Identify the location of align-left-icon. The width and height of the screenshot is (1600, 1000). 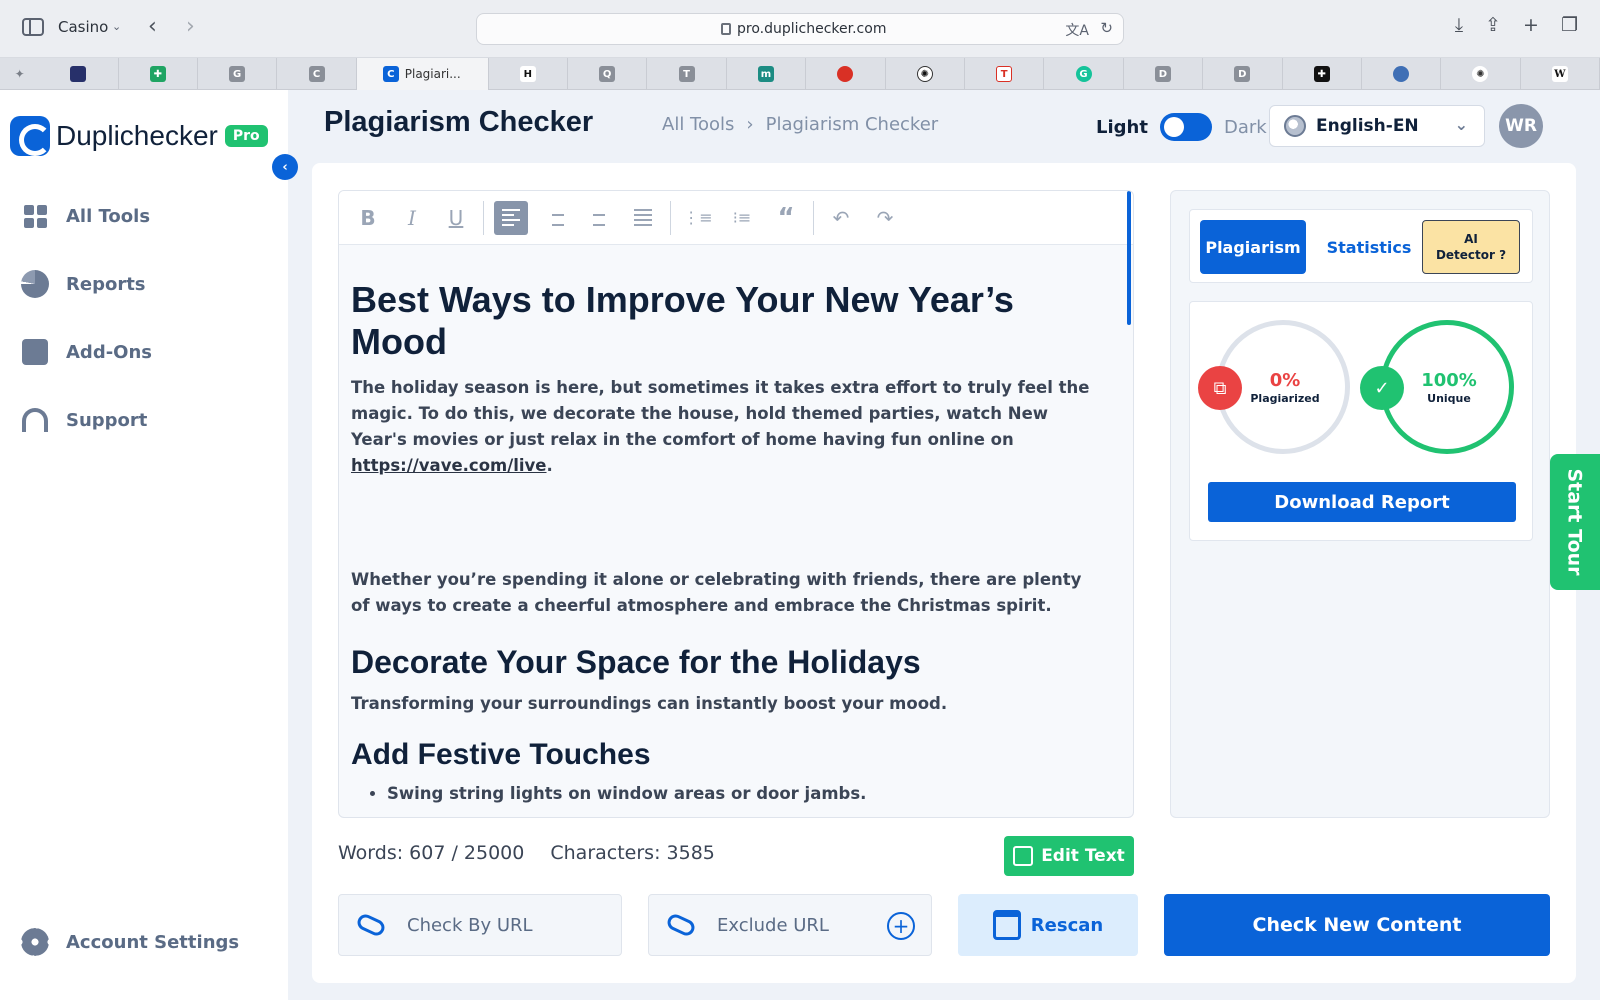
(511, 217).